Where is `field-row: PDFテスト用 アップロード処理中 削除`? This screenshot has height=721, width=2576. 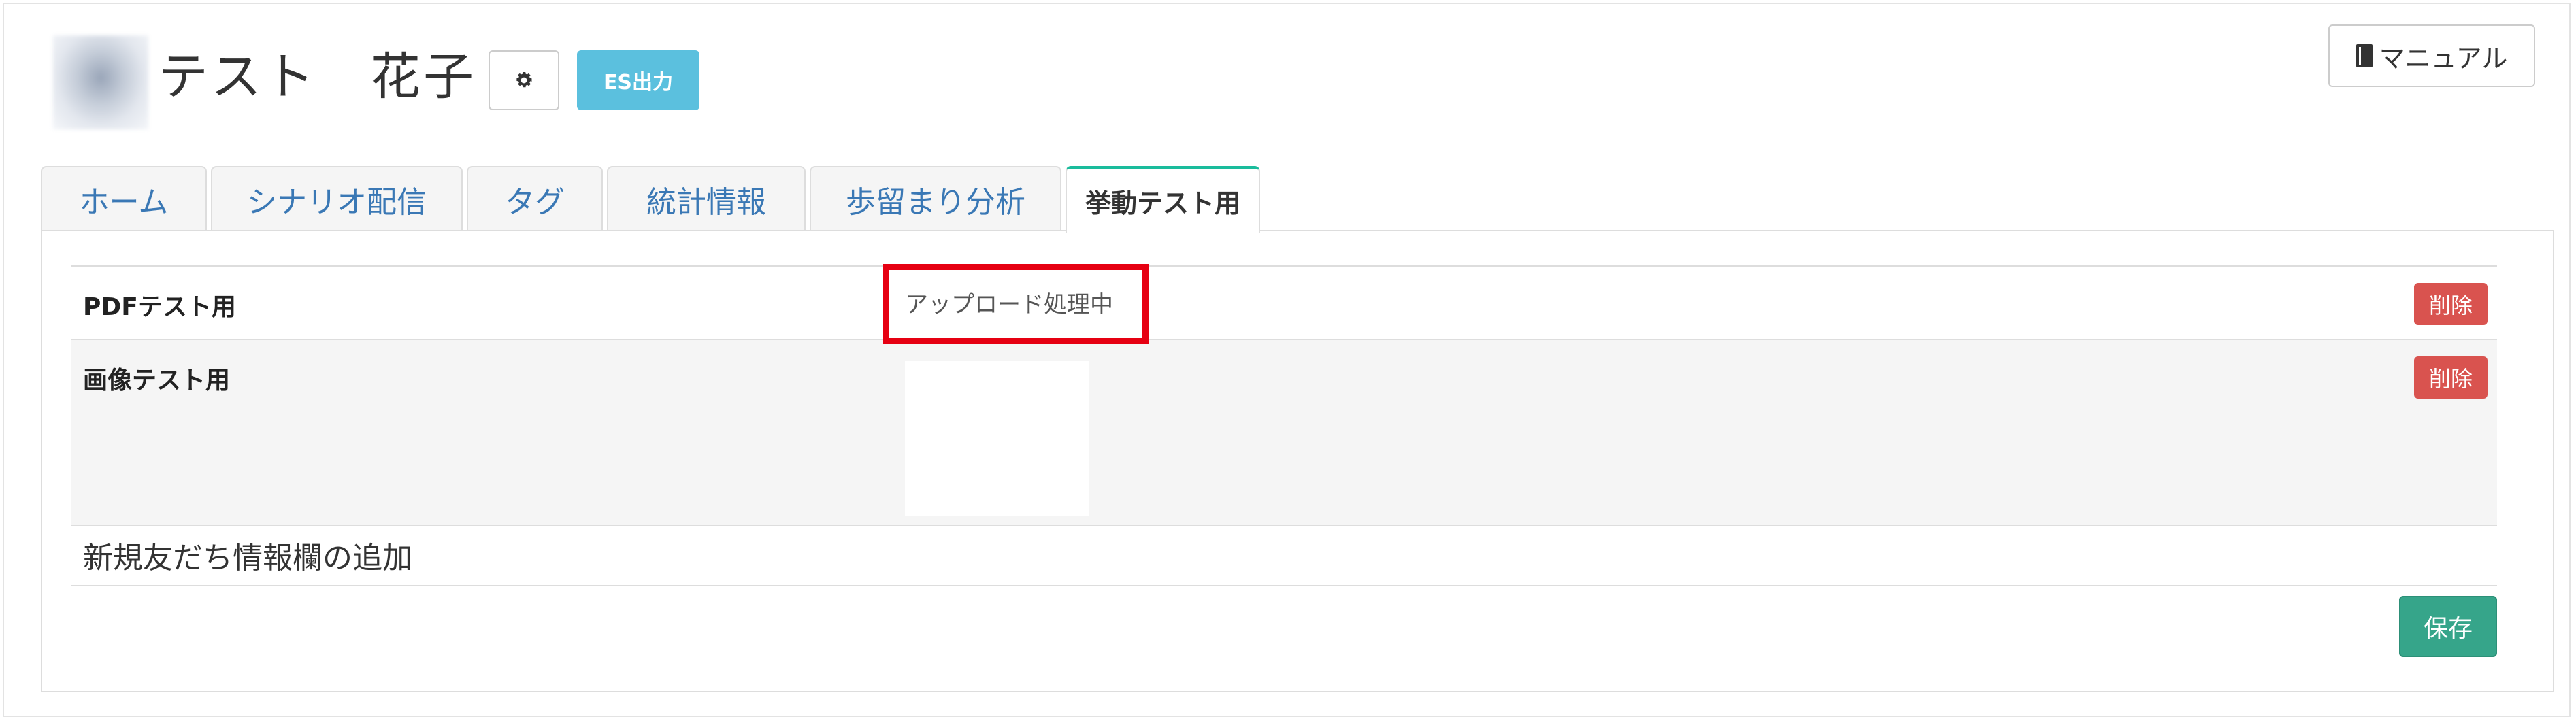 field-row: PDFテスト用 アップロード処理中 削除 is located at coordinates (1284, 302).